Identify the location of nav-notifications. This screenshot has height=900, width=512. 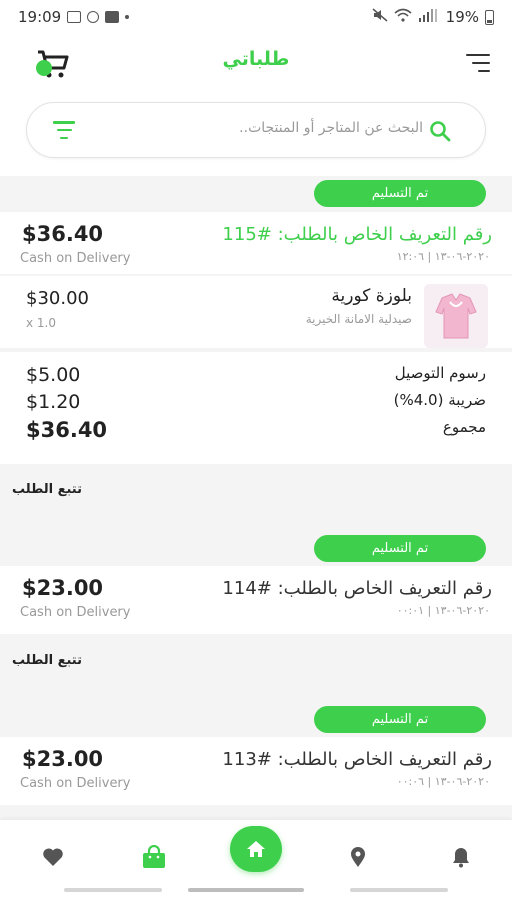
(461, 857).